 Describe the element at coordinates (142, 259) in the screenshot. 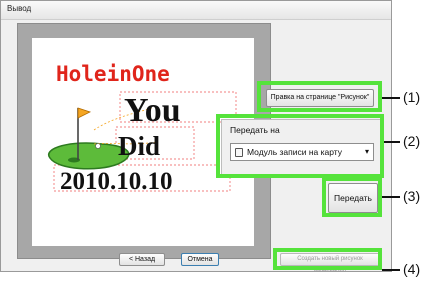

I see `back-button: < Назад` at that location.